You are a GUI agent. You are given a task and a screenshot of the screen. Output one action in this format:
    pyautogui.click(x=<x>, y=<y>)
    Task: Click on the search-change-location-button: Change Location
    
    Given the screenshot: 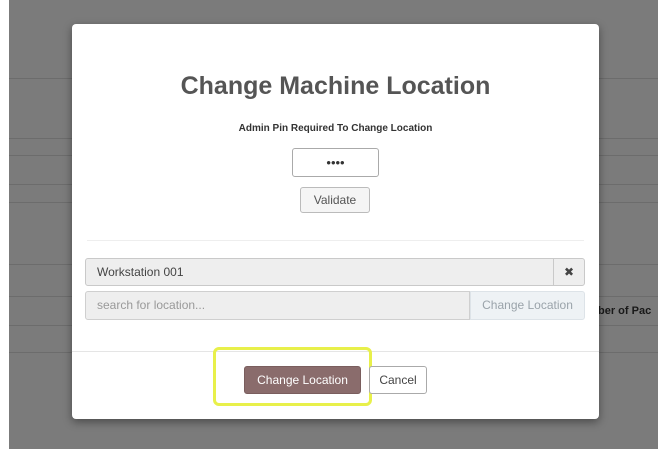 What is the action you would take?
    pyautogui.click(x=527, y=305)
    